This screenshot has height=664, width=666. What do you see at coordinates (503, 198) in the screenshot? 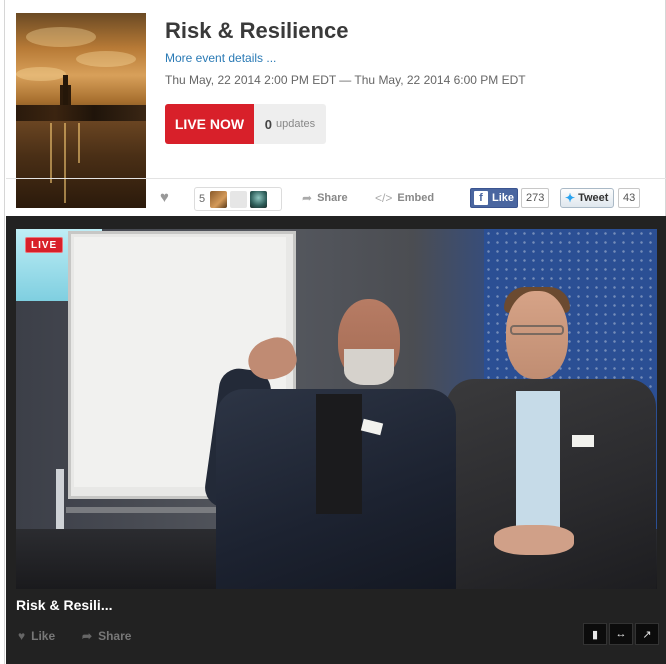
I see `facebook-like-label: Like` at bounding box center [503, 198].